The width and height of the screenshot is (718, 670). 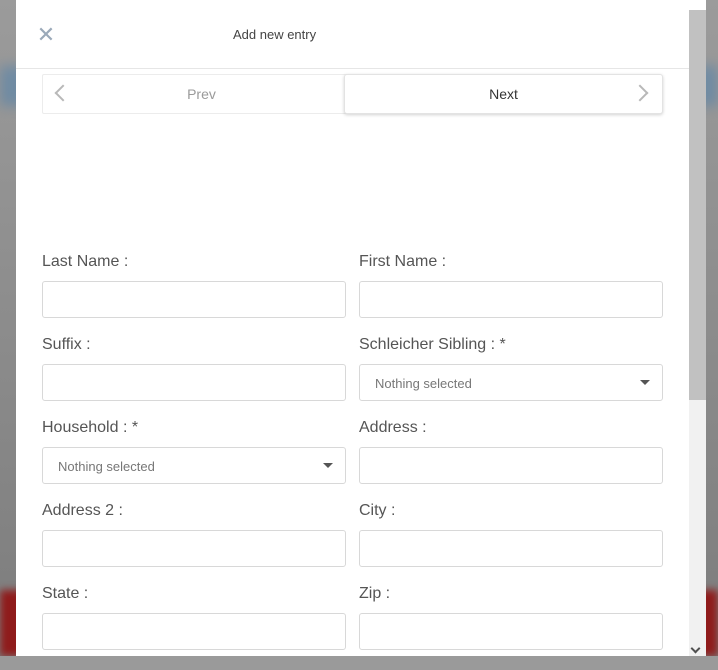 I want to click on last-name-field: Last Name :, so click(x=194, y=285).